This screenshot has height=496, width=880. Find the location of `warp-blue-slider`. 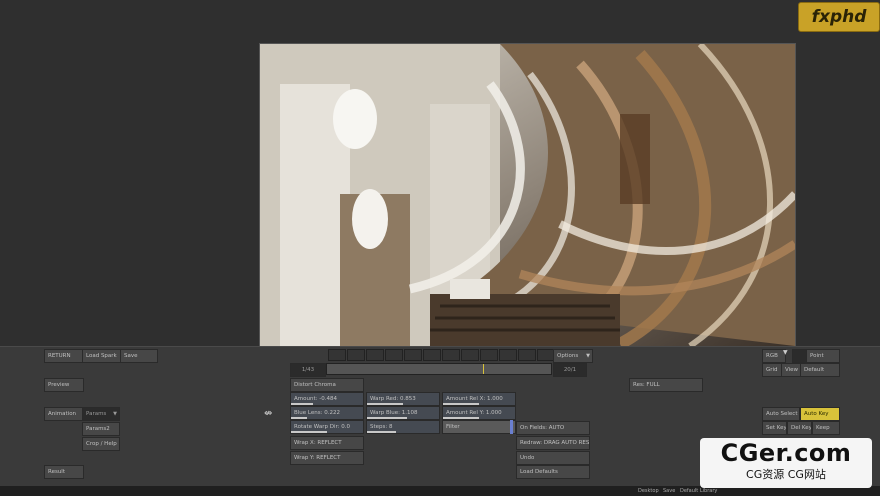

warp-blue-slider is located at coordinates (387, 418).